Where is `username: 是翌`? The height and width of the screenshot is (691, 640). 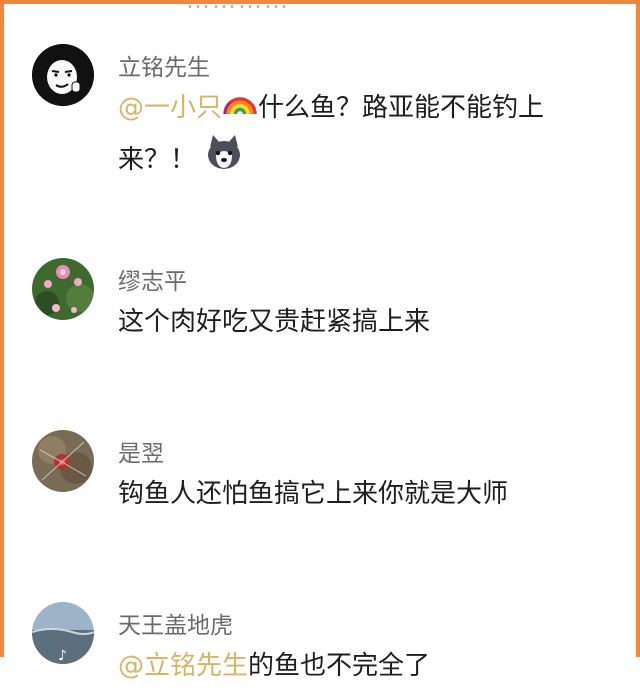 username: 是翌 is located at coordinates (141, 451).